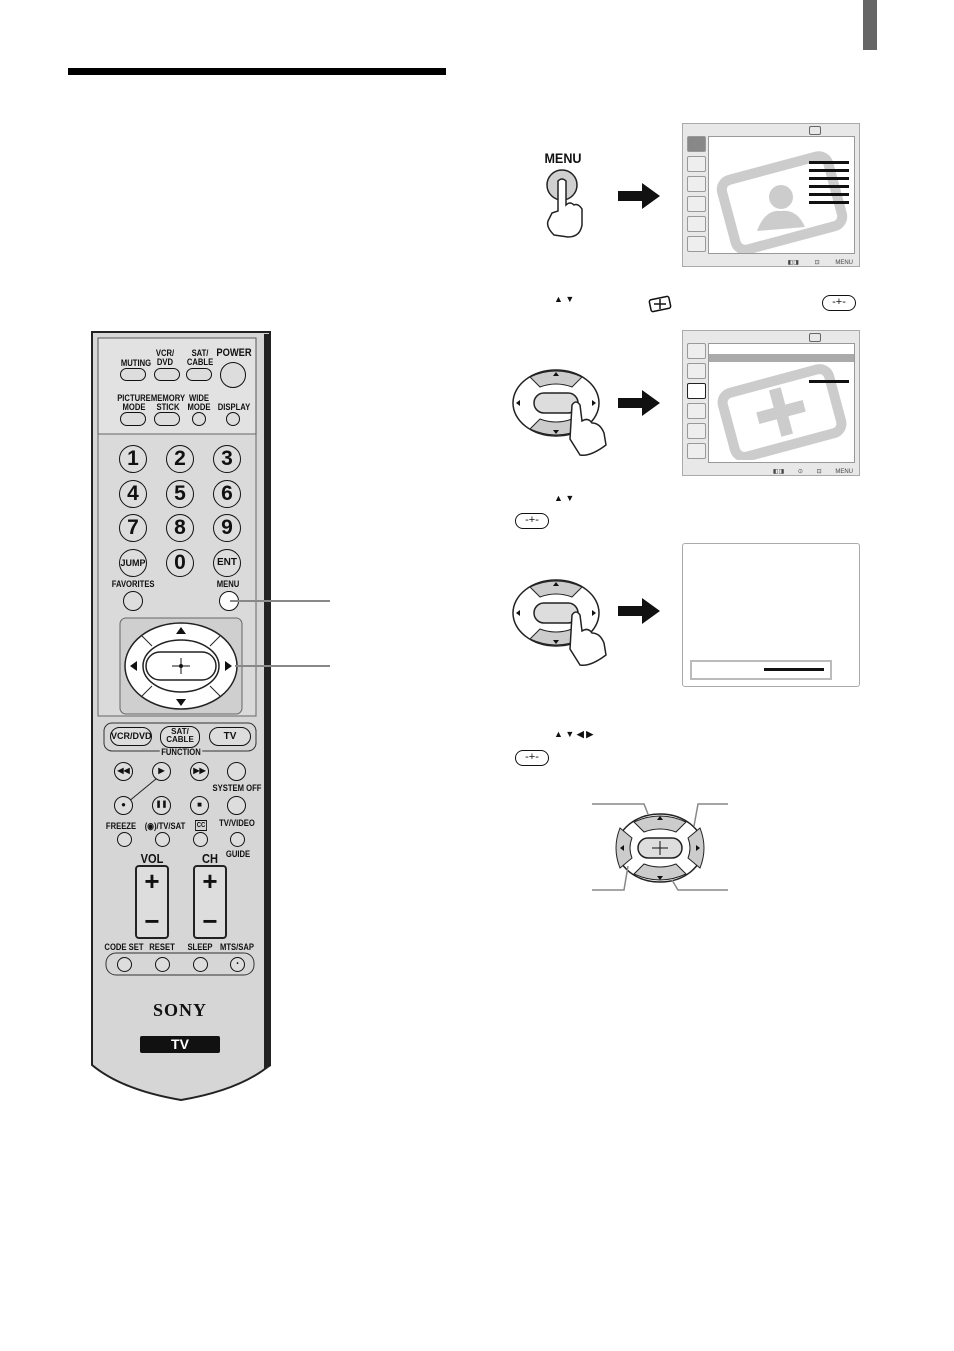 The width and height of the screenshot is (954, 1351). What do you see at coordinates (696, 431) in the screenshot?
I see `parent-menu-icon` at bounding box center [696, 431].